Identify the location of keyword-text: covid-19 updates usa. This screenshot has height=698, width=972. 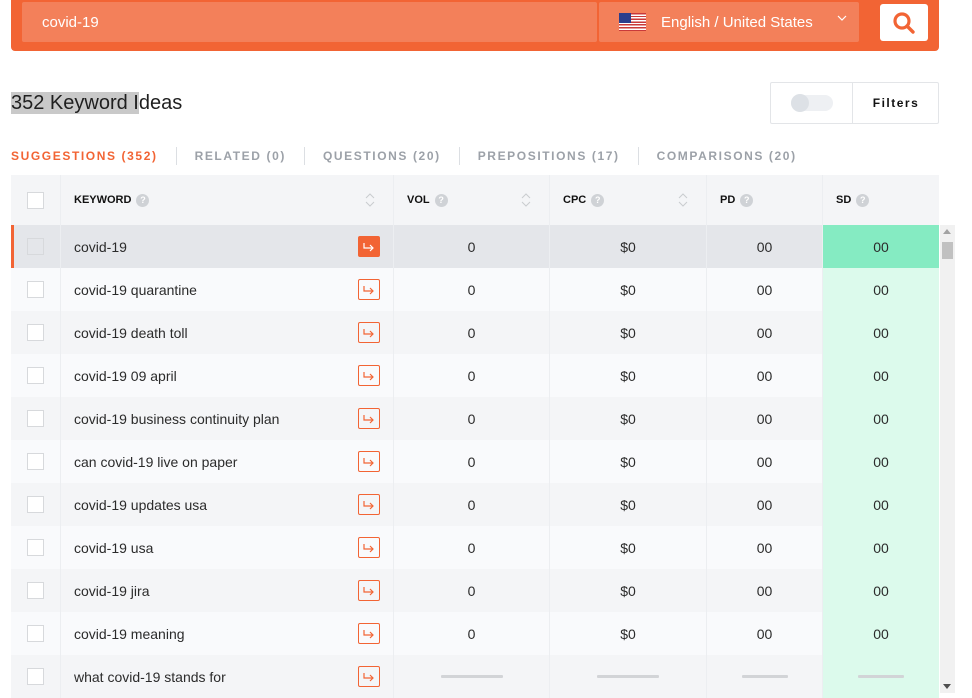
(140, 505).